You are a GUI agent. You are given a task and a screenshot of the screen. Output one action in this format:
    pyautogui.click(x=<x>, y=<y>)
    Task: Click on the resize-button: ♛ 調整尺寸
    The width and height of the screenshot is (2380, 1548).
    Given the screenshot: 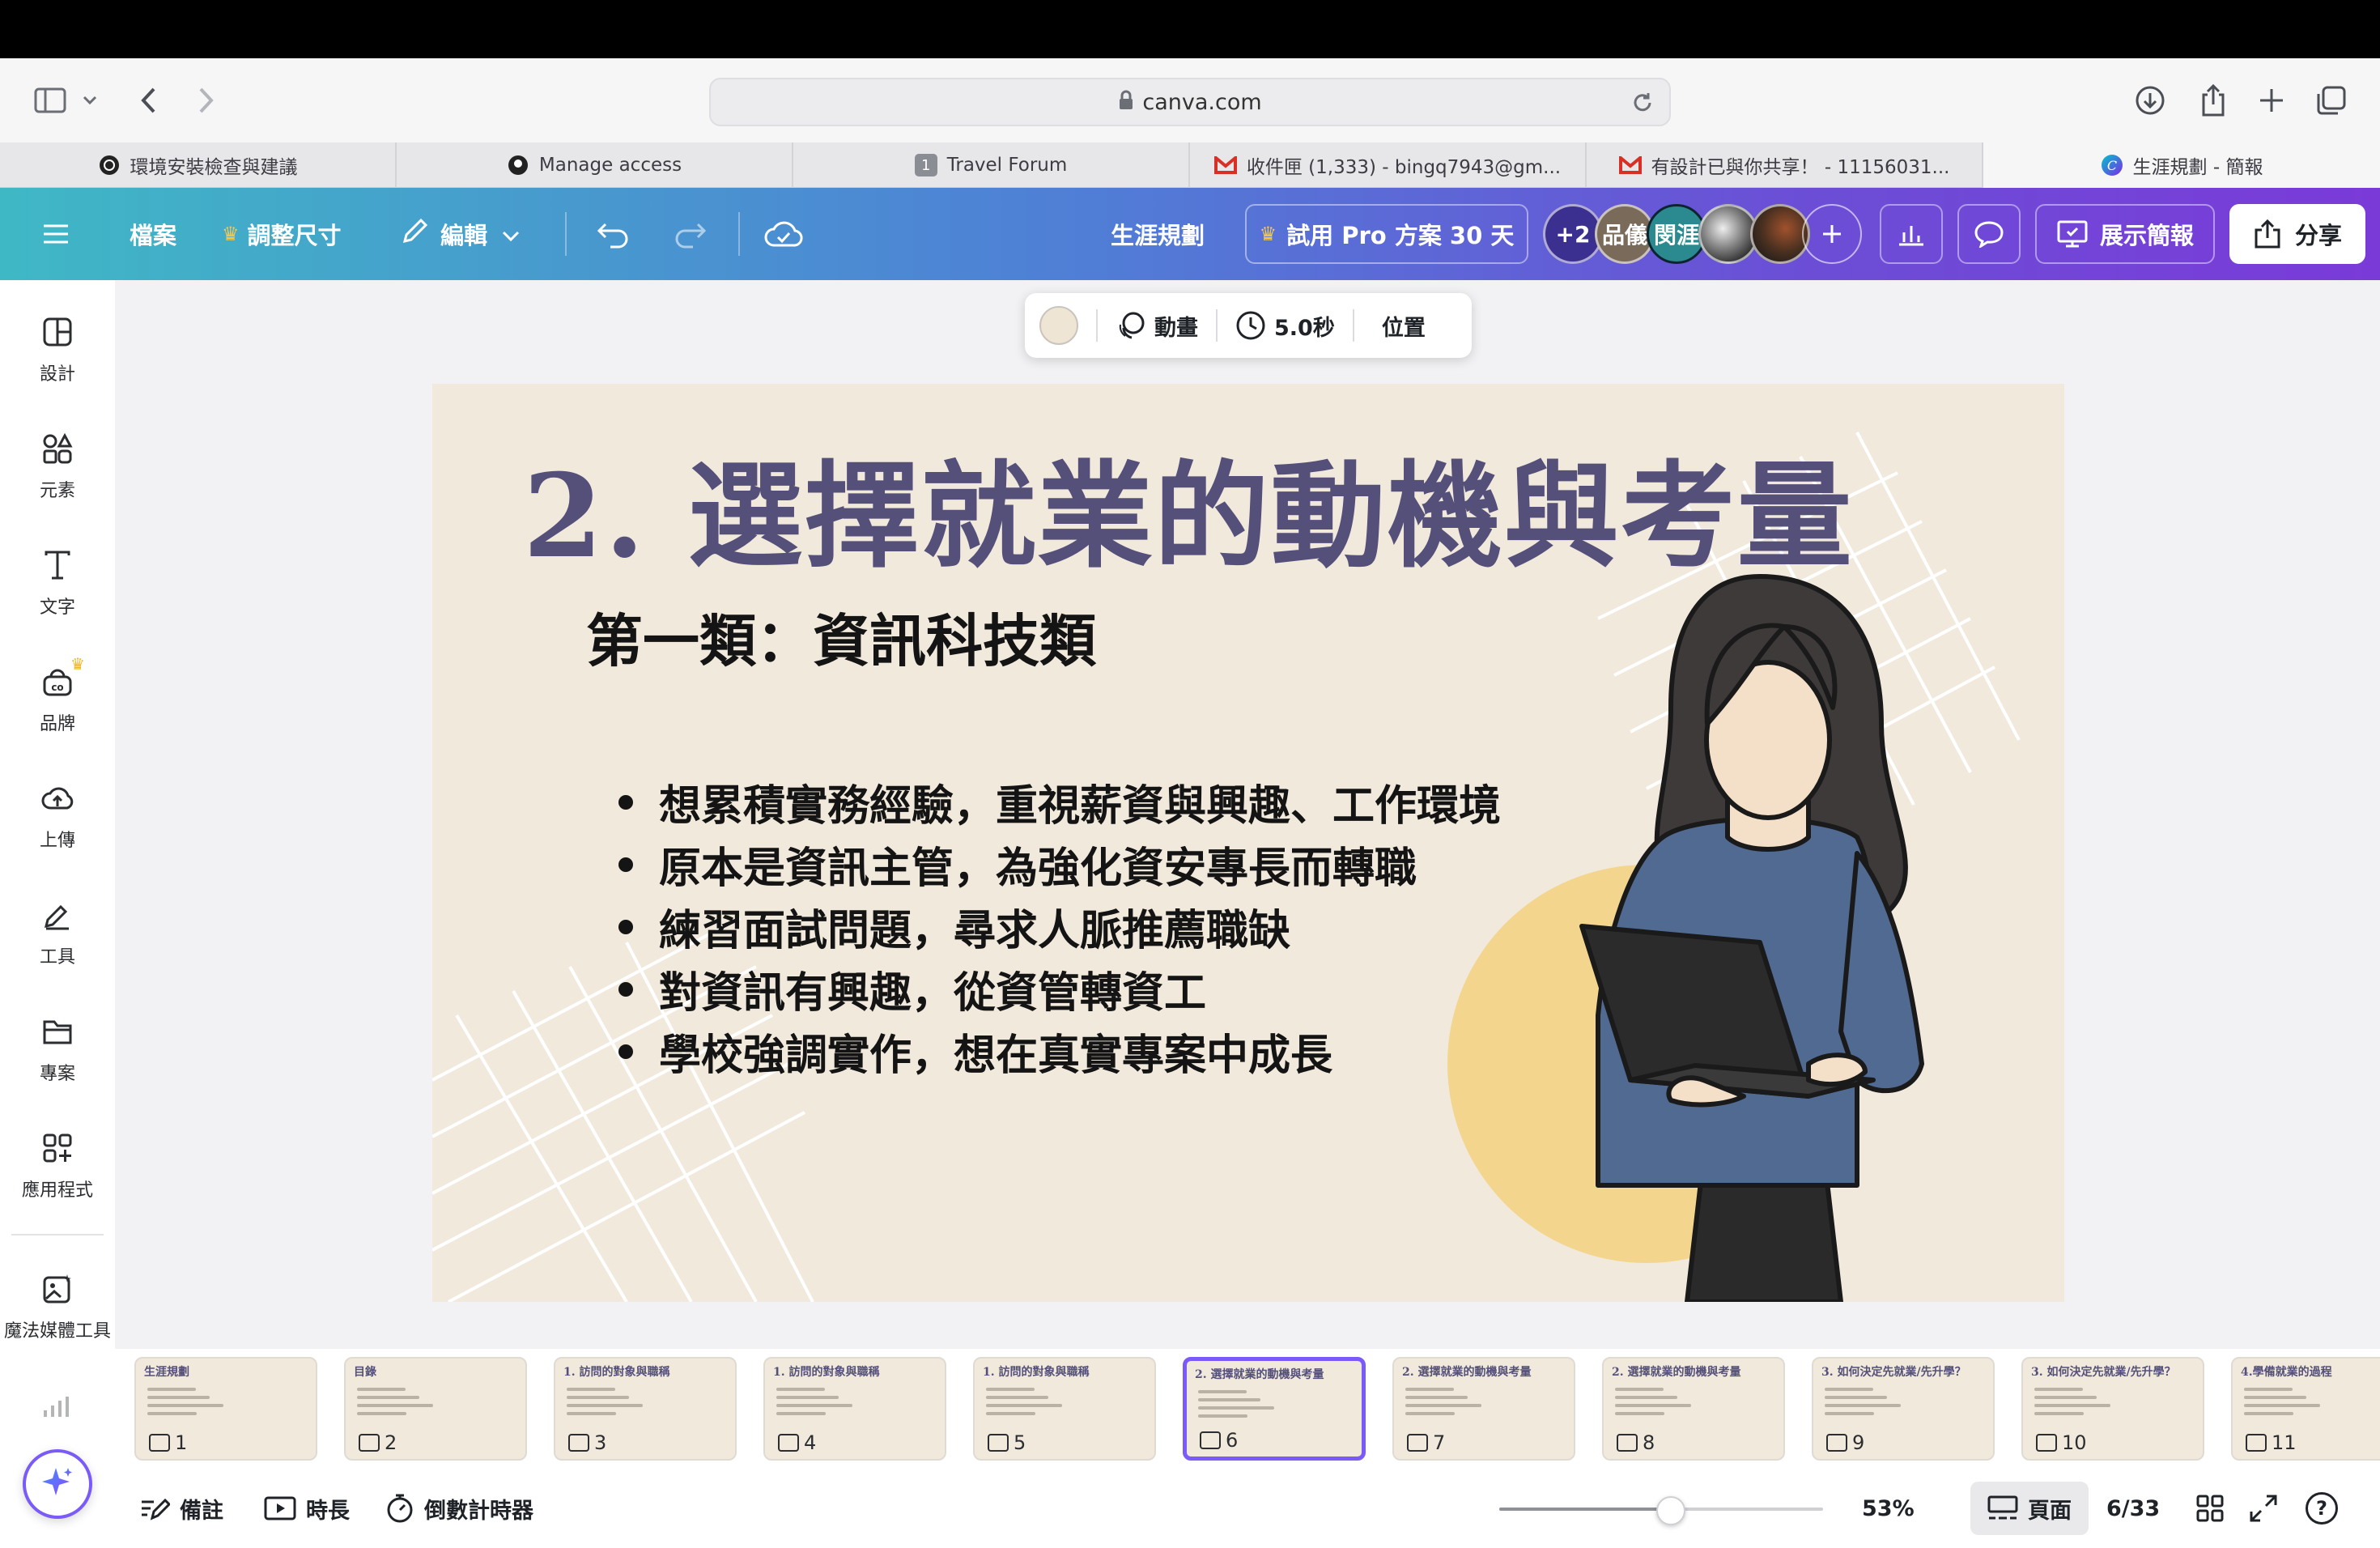 What is the action you would take?
    pyautogui.click(x=282, y=234)
    